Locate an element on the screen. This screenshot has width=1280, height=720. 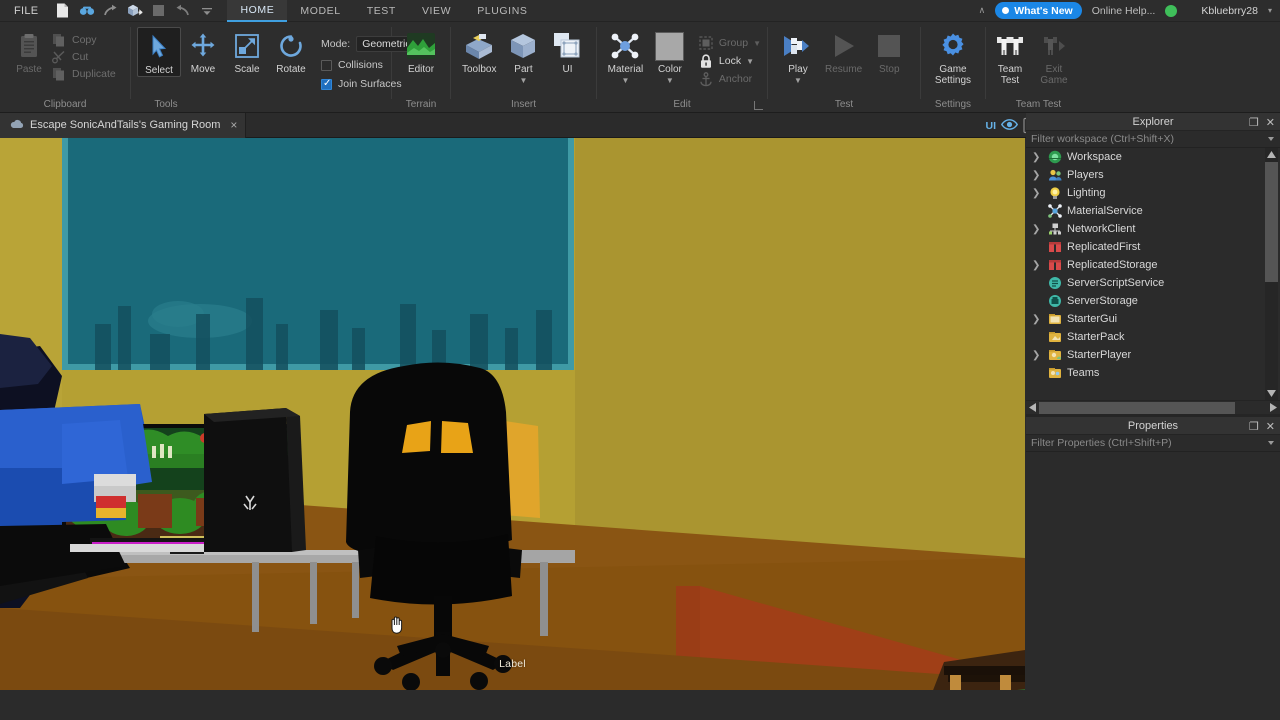
scroll-left-arrow-icon is located at coordinates (1032, 407).